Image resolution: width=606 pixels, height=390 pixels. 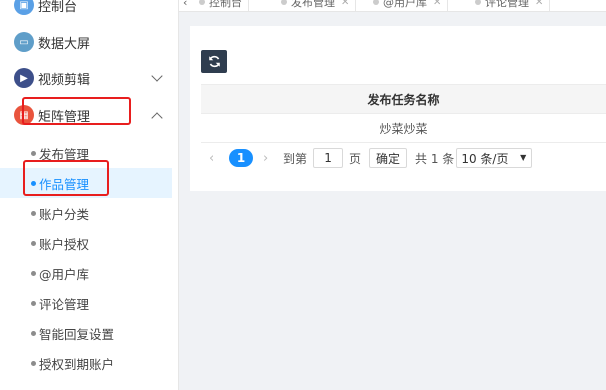 I want to click on sub-item-label: 账户授权, so click(x=64, y=244).